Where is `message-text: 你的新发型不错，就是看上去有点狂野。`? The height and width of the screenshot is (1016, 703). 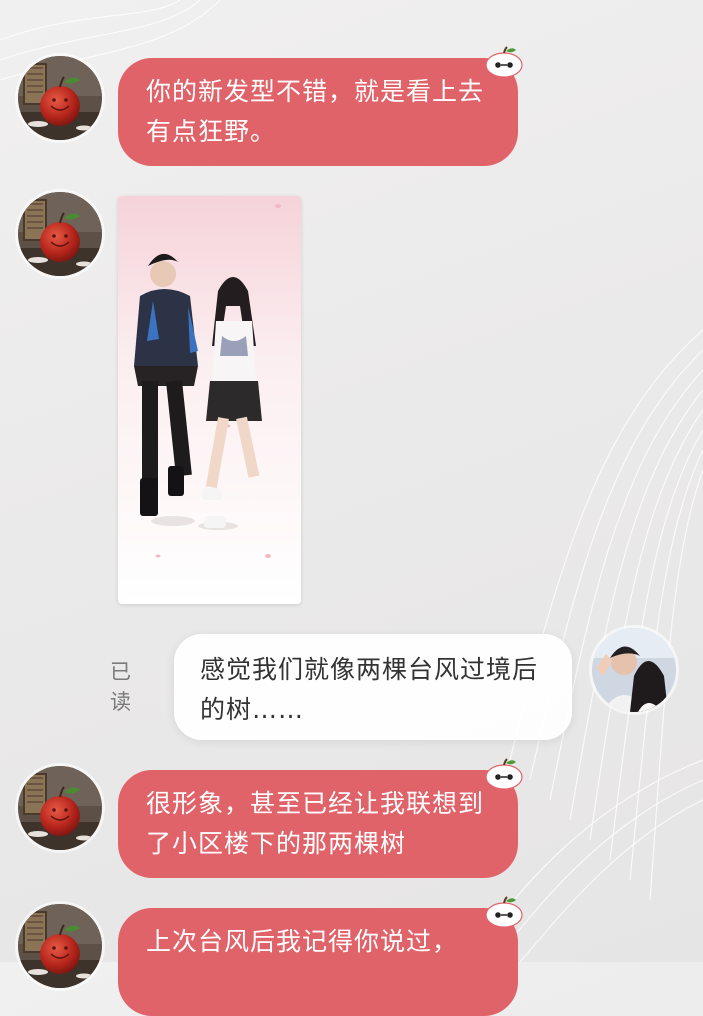
message-text: 你的新发型不错，就是看上去有点狂野。 is located at coordinates (315, 111).